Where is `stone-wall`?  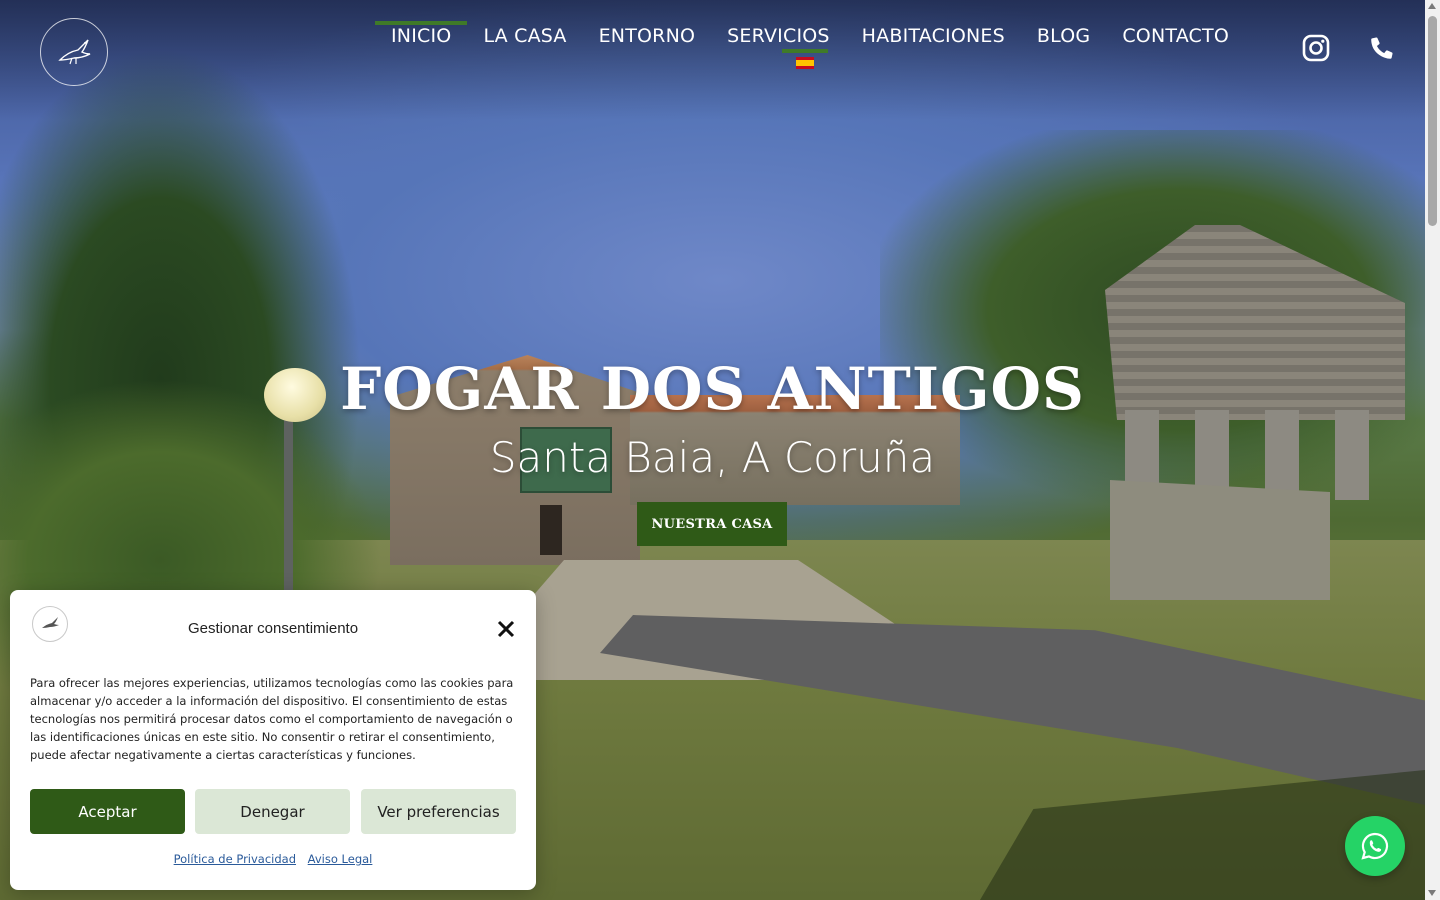 stone-wall is located at coordinates (1220, 540).